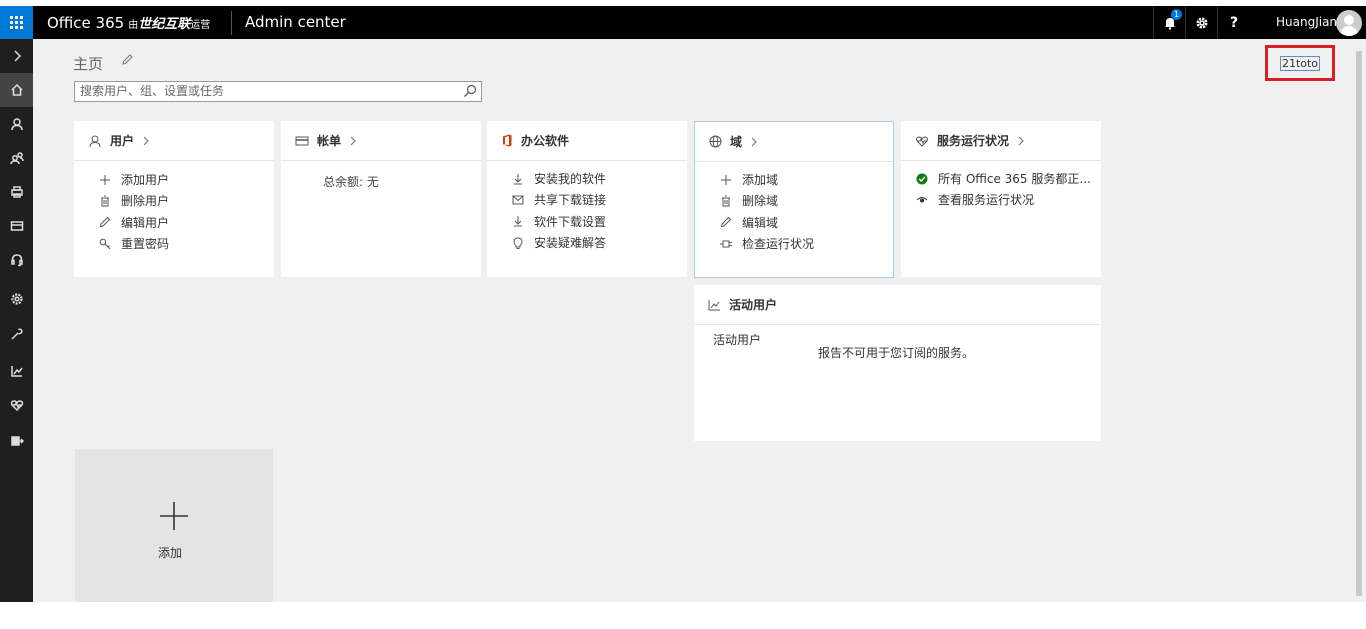 The image size is (1366, 629). I want to click on notification-badge: 1, so click(1176, 14).